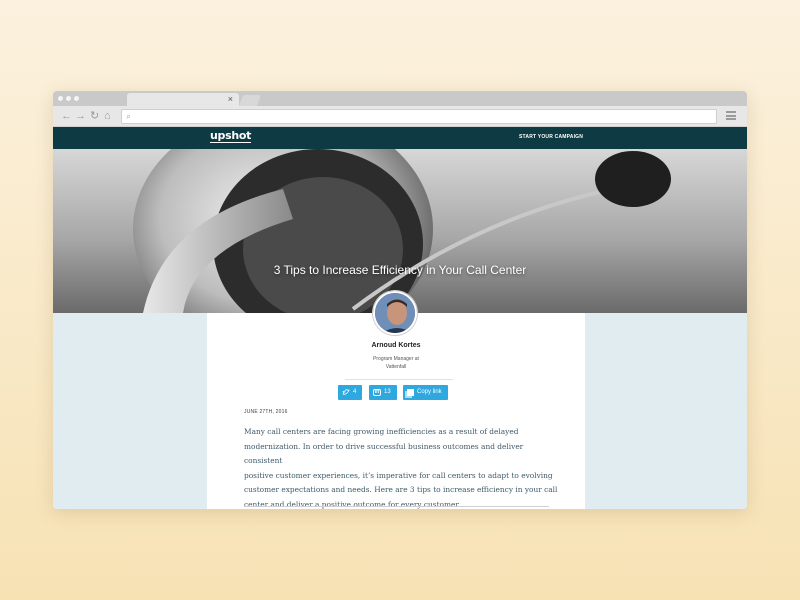 This screenshot has width=800, height=600. Describe the element at coordinates (60, 98) in the screenshot. I see `window-close-dot` at that location.